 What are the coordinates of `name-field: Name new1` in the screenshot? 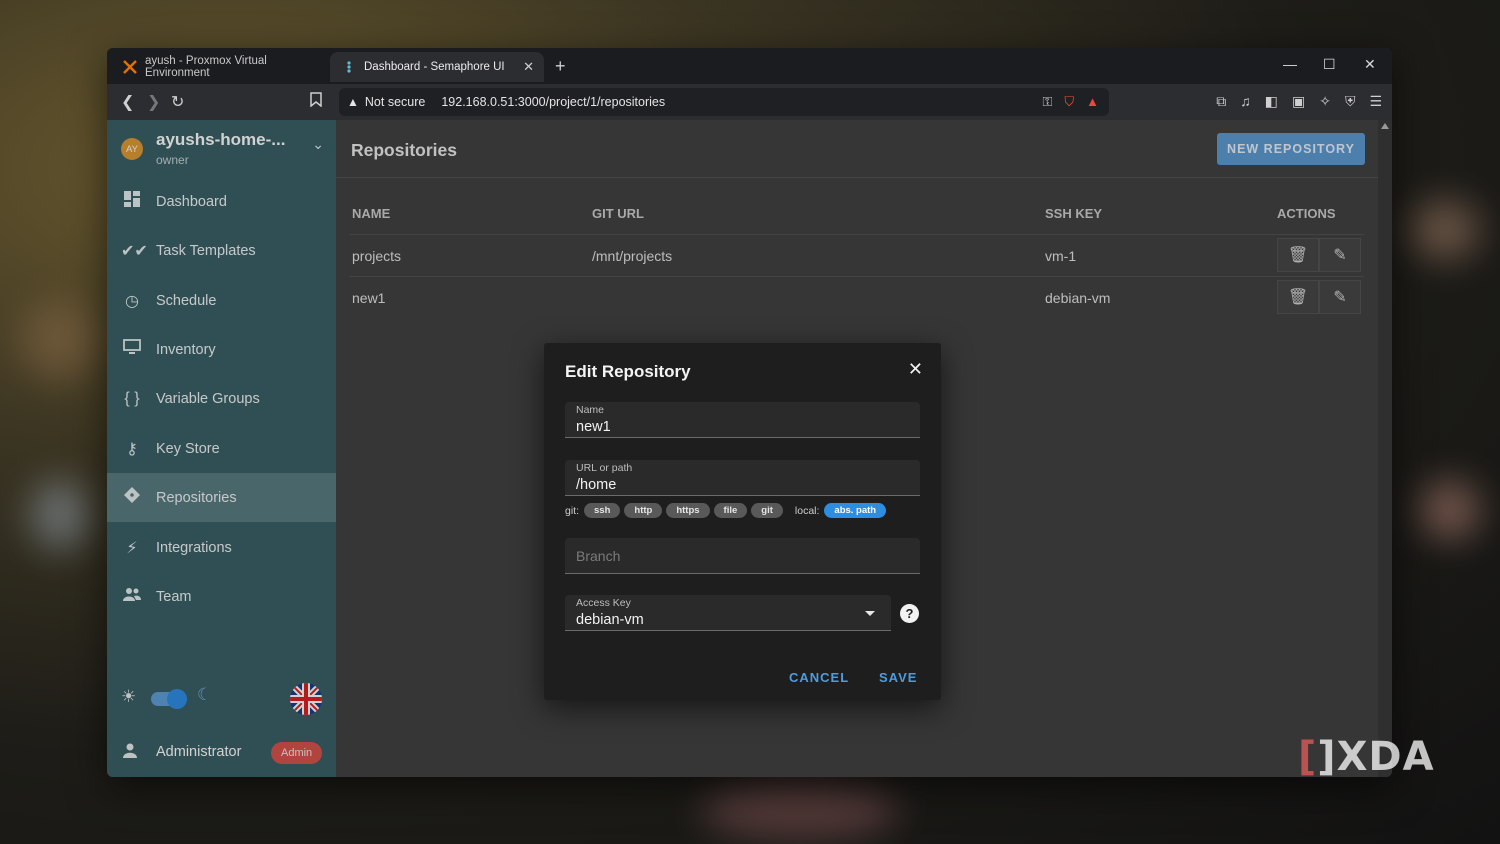 It's located at (742, 420).